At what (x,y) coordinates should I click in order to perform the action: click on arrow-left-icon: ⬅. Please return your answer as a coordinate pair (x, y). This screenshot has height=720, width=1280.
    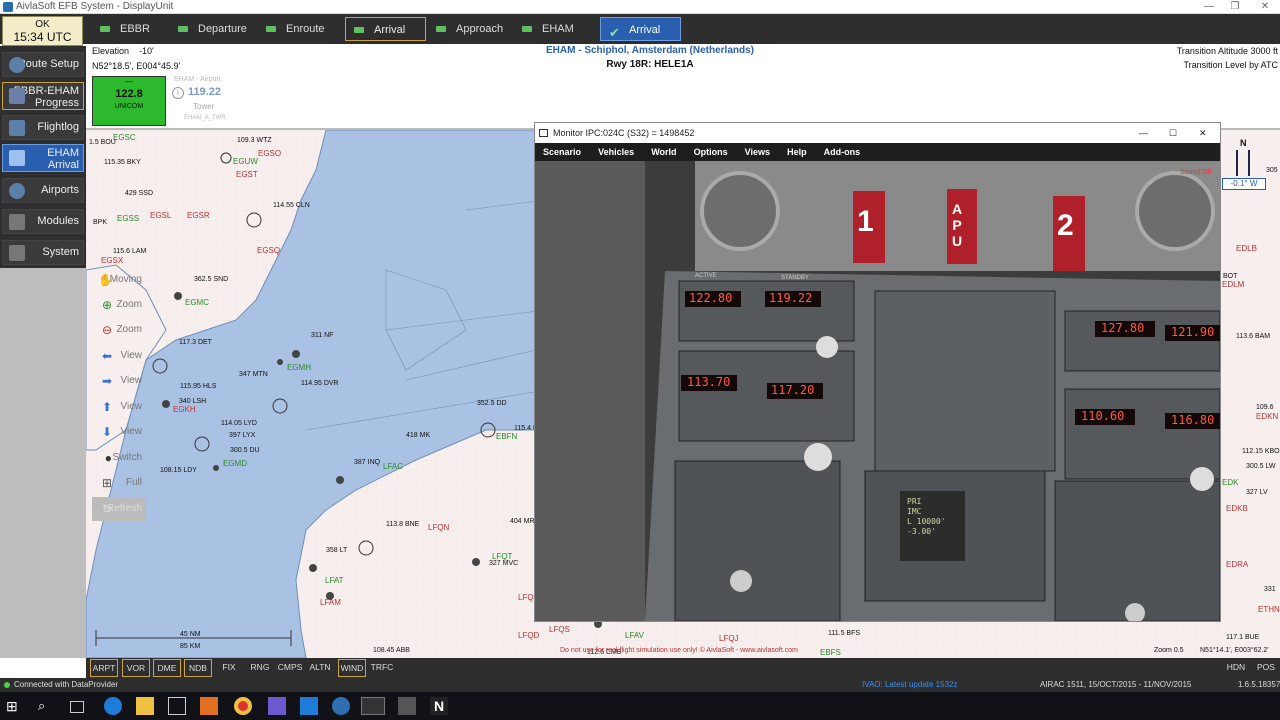
    Looking at the image, I should click on (106, 356).